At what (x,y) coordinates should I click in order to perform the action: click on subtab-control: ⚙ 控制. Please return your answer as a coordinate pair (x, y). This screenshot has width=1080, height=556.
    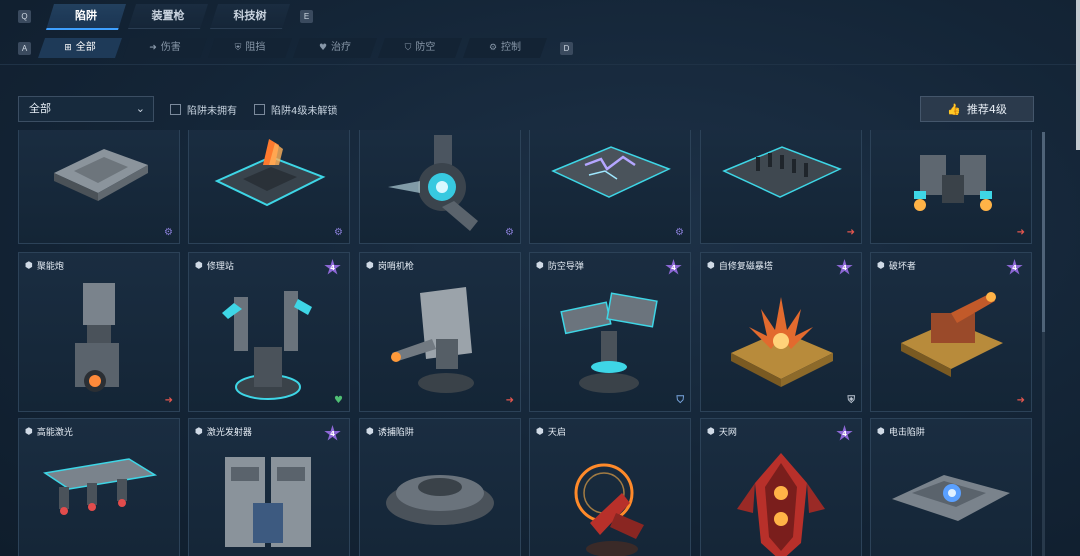
    Looking at the image, I should click on (505, 48).